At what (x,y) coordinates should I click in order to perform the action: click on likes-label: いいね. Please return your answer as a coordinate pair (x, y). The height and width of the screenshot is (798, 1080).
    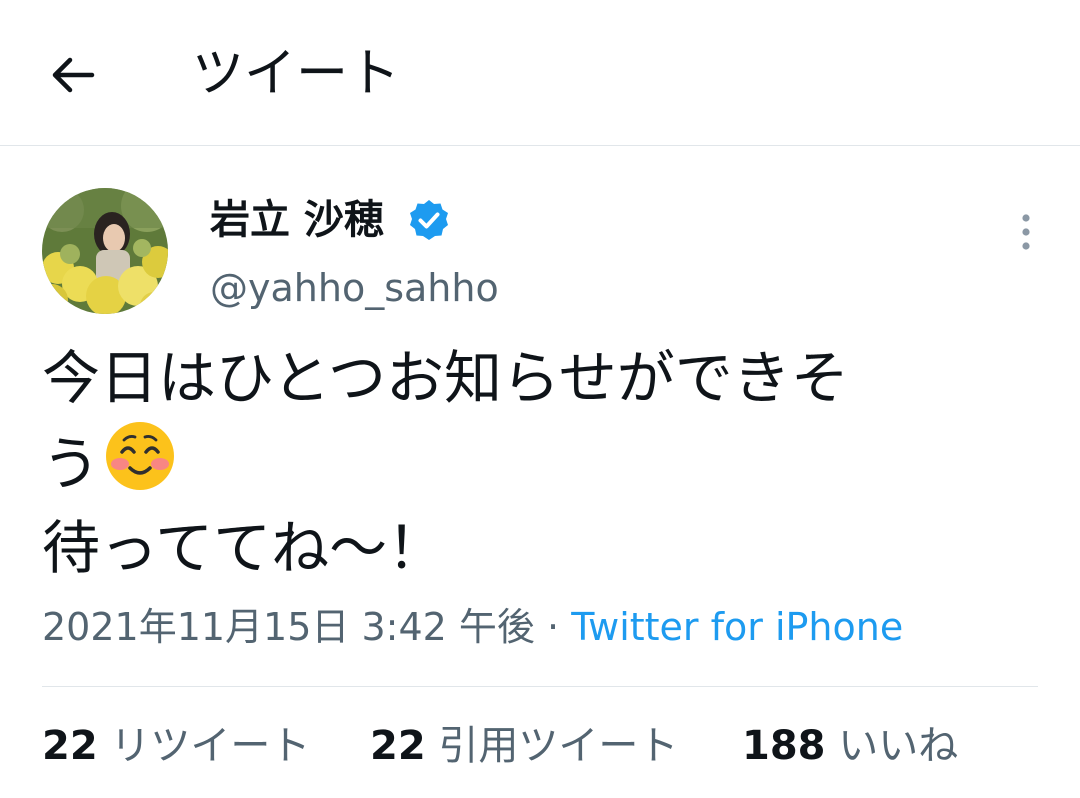
    Looking at the image, I should click on (898, 746).